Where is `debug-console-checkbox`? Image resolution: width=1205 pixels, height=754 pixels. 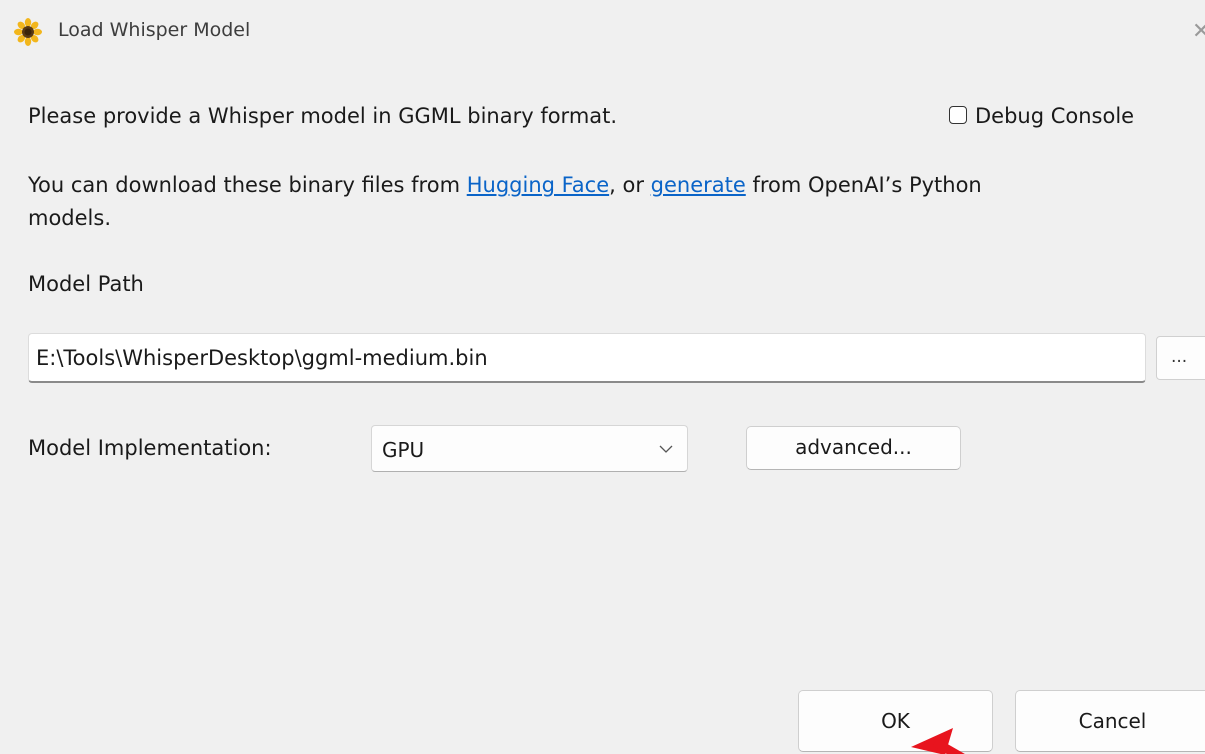
debug-console-checkbox is located at coordinates (958, 115).